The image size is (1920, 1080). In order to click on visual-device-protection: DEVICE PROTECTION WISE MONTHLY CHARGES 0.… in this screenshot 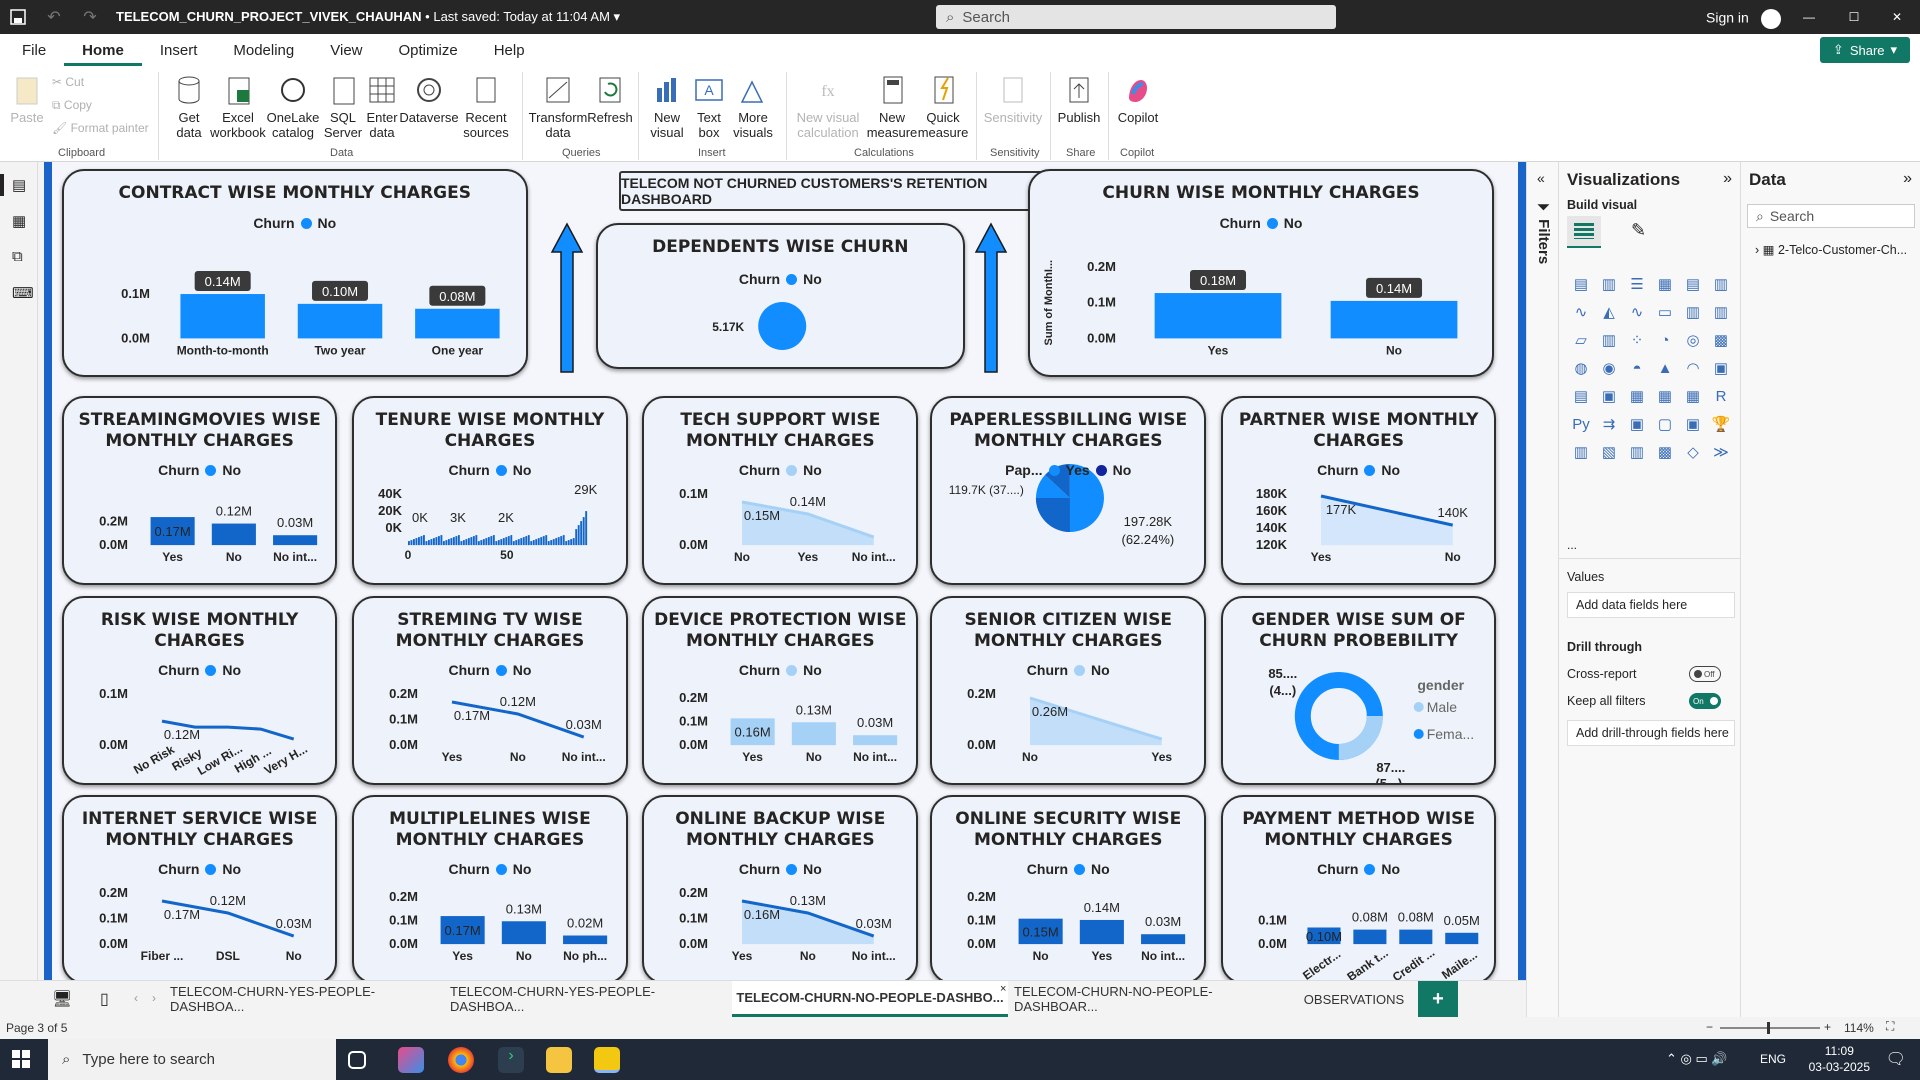, I will do `click(780, 691)`.